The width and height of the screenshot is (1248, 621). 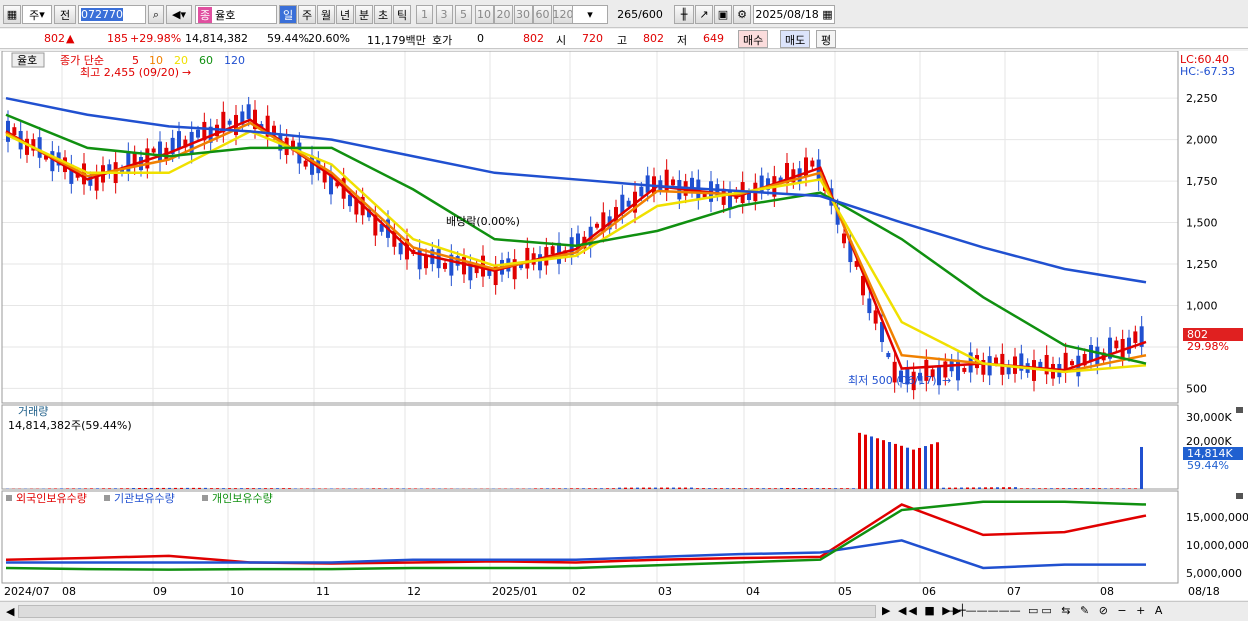 What do you see at coordinates (307, 14) in the screenshot?
I see `period-tab-1: 주` at bounding box center [307, 14].